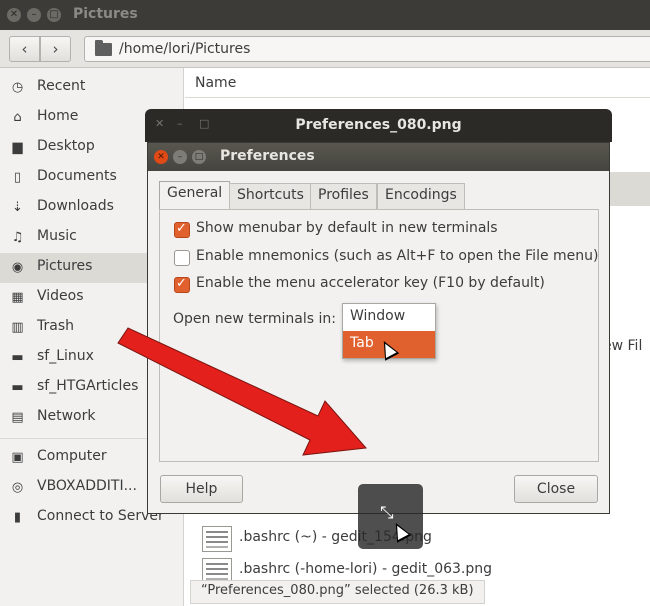  Describe the element at coordinates (199, 157) in the screenshot. I see `dialog-maximize-button: □` at that location.